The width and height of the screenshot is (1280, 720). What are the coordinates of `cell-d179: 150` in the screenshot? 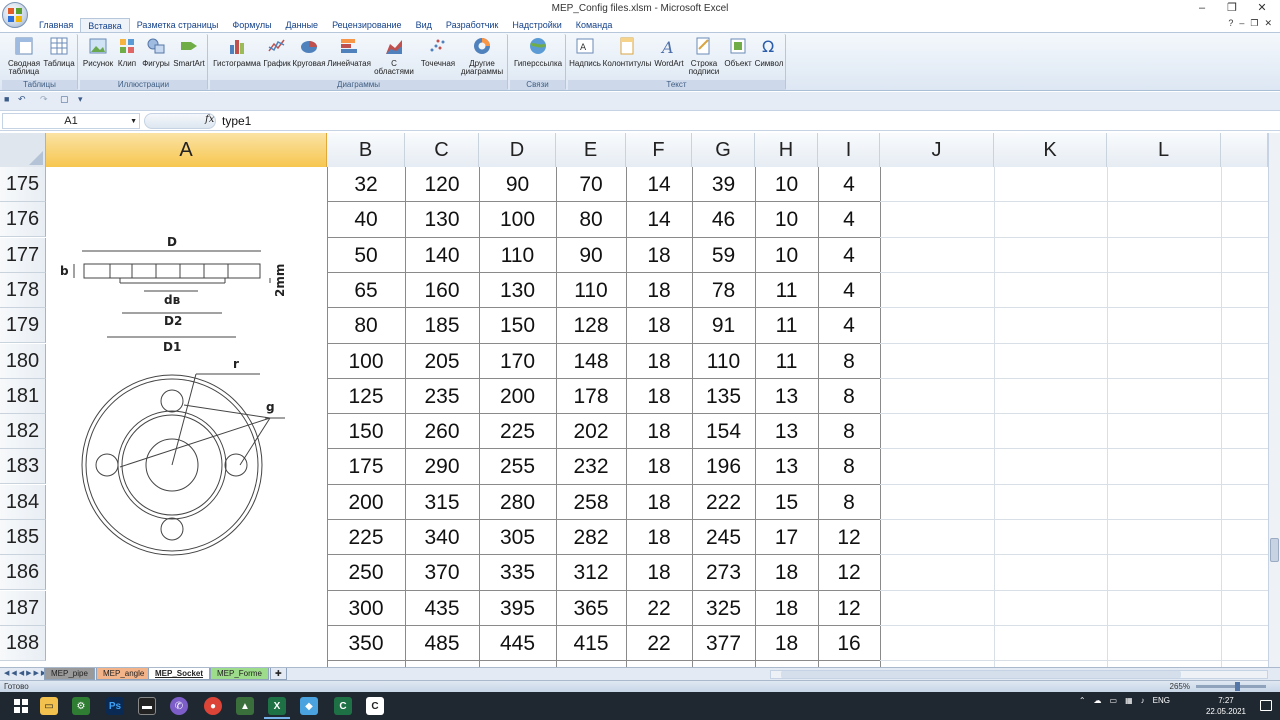 It's located at (517, 325).